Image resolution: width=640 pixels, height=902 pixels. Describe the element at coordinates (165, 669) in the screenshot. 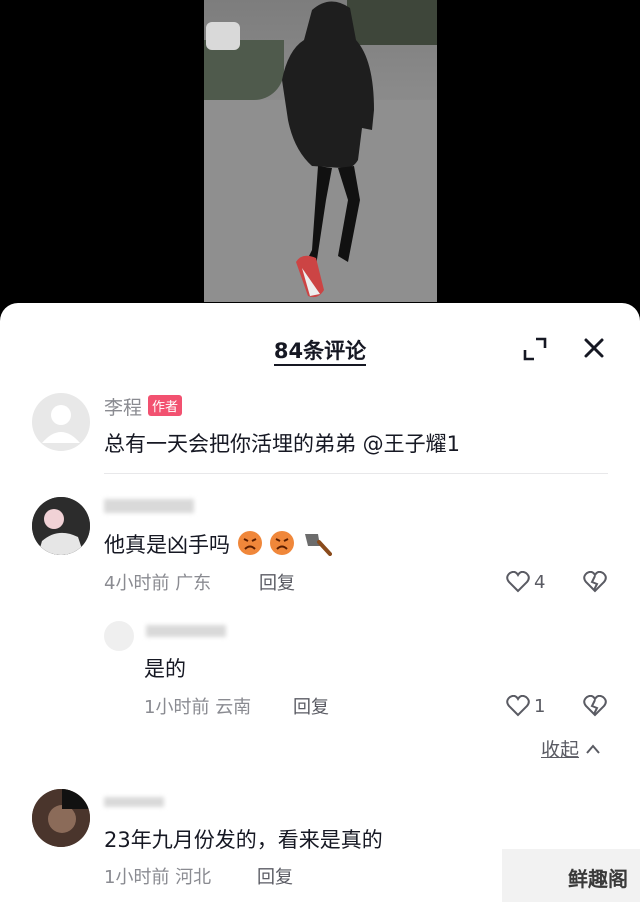

I see `reply-text: 是的` at that location.